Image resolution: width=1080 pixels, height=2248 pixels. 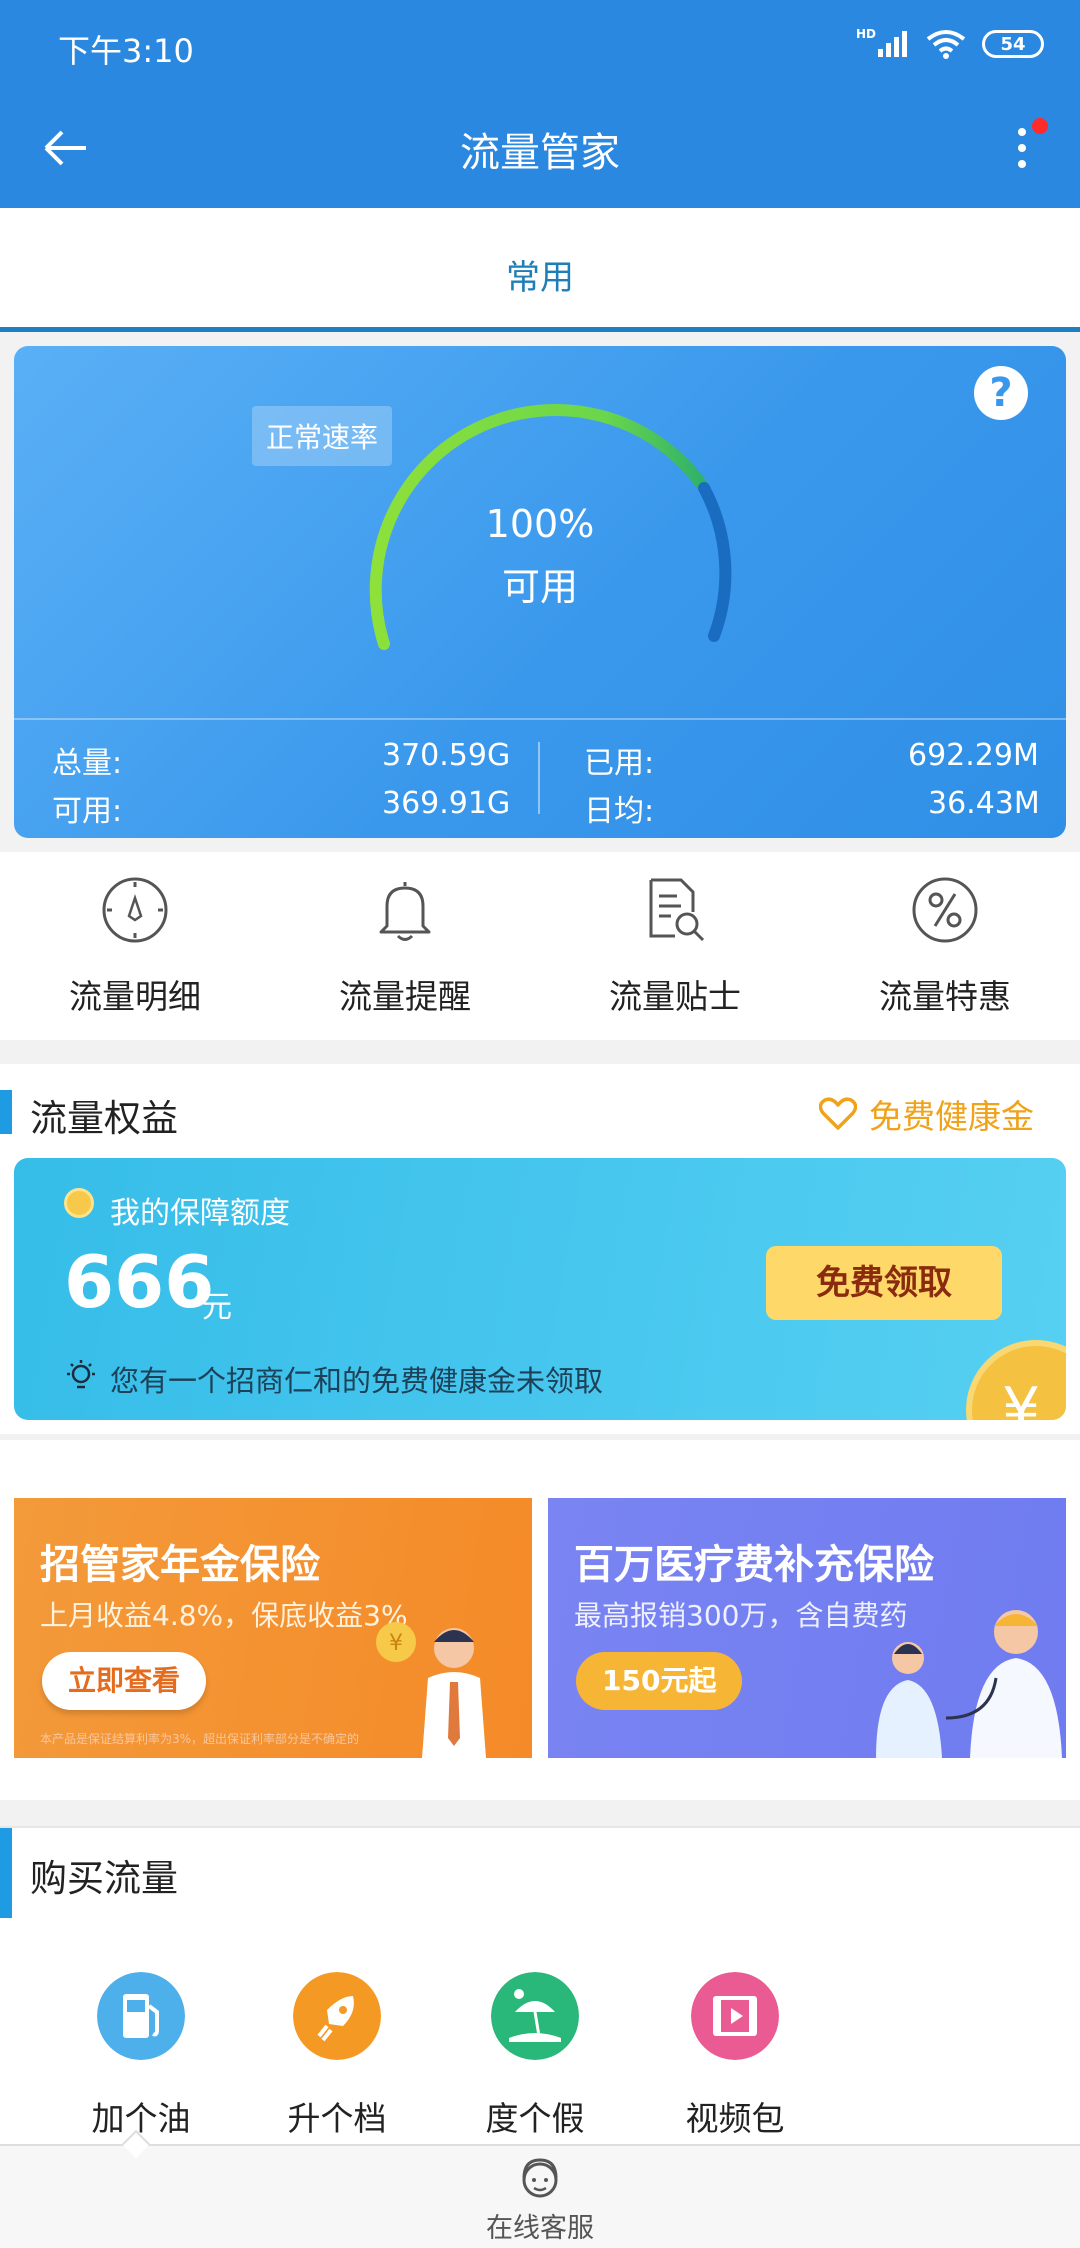 I want to click on tab-common: 常用, so click(x=540, y=274).